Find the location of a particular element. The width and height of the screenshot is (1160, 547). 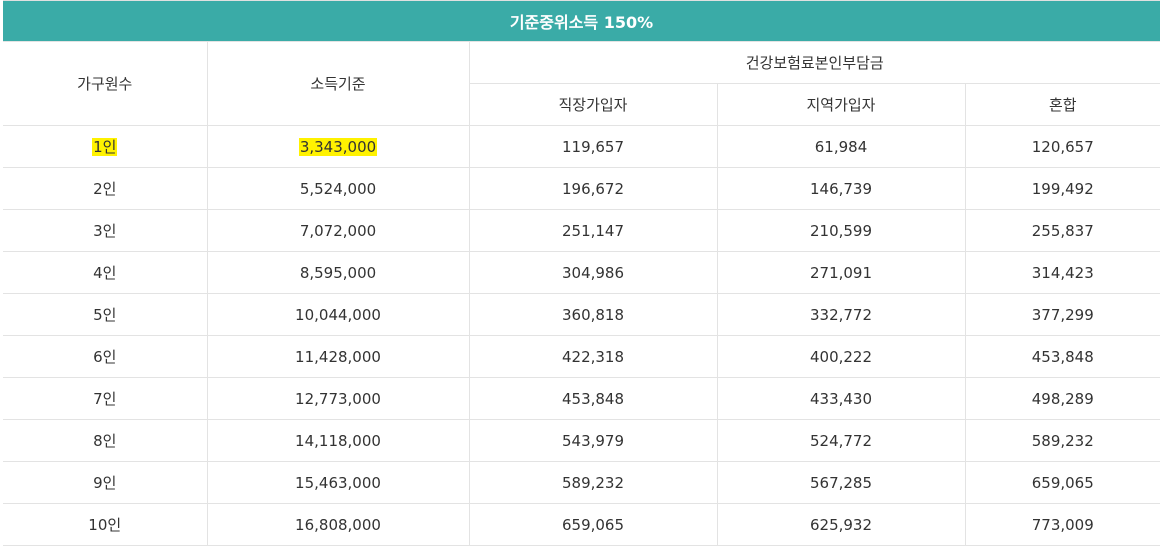

cell-mixed: 498,289 is located at coordinates (1062, 398).